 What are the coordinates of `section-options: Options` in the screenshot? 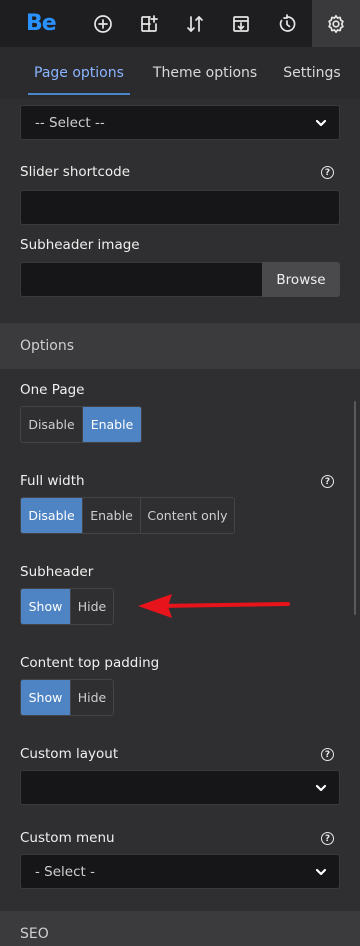 It's located at (180, 346).